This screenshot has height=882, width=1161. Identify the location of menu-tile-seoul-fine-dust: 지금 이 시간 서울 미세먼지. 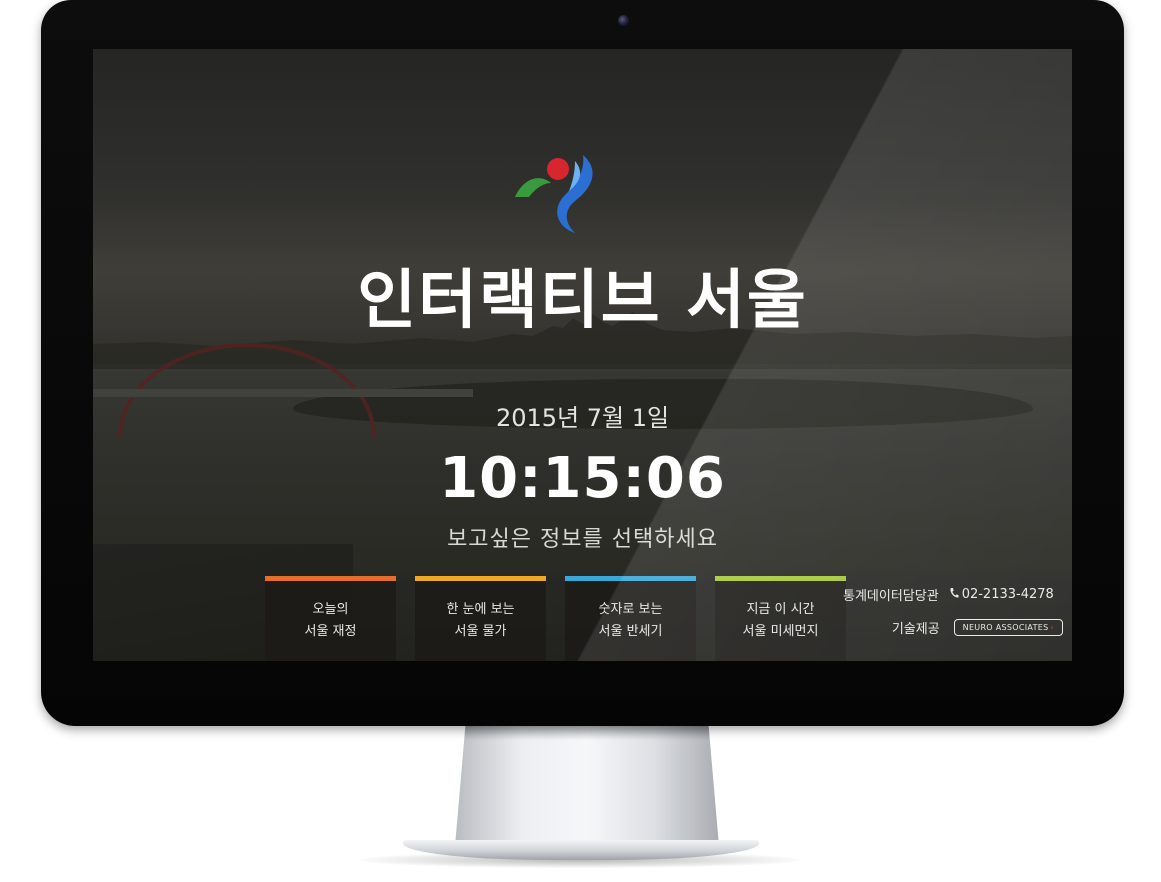
(780, 618).